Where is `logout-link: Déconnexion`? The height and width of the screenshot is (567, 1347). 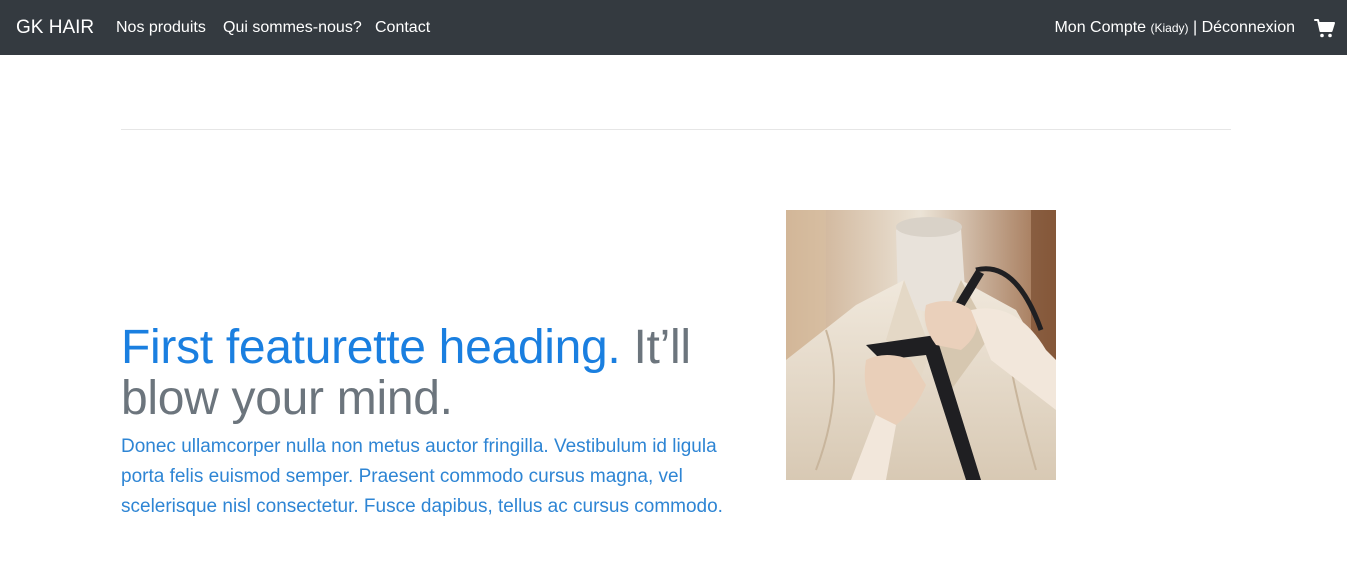
logout-link: Déconnexion is located at coordinates (1248, 27).